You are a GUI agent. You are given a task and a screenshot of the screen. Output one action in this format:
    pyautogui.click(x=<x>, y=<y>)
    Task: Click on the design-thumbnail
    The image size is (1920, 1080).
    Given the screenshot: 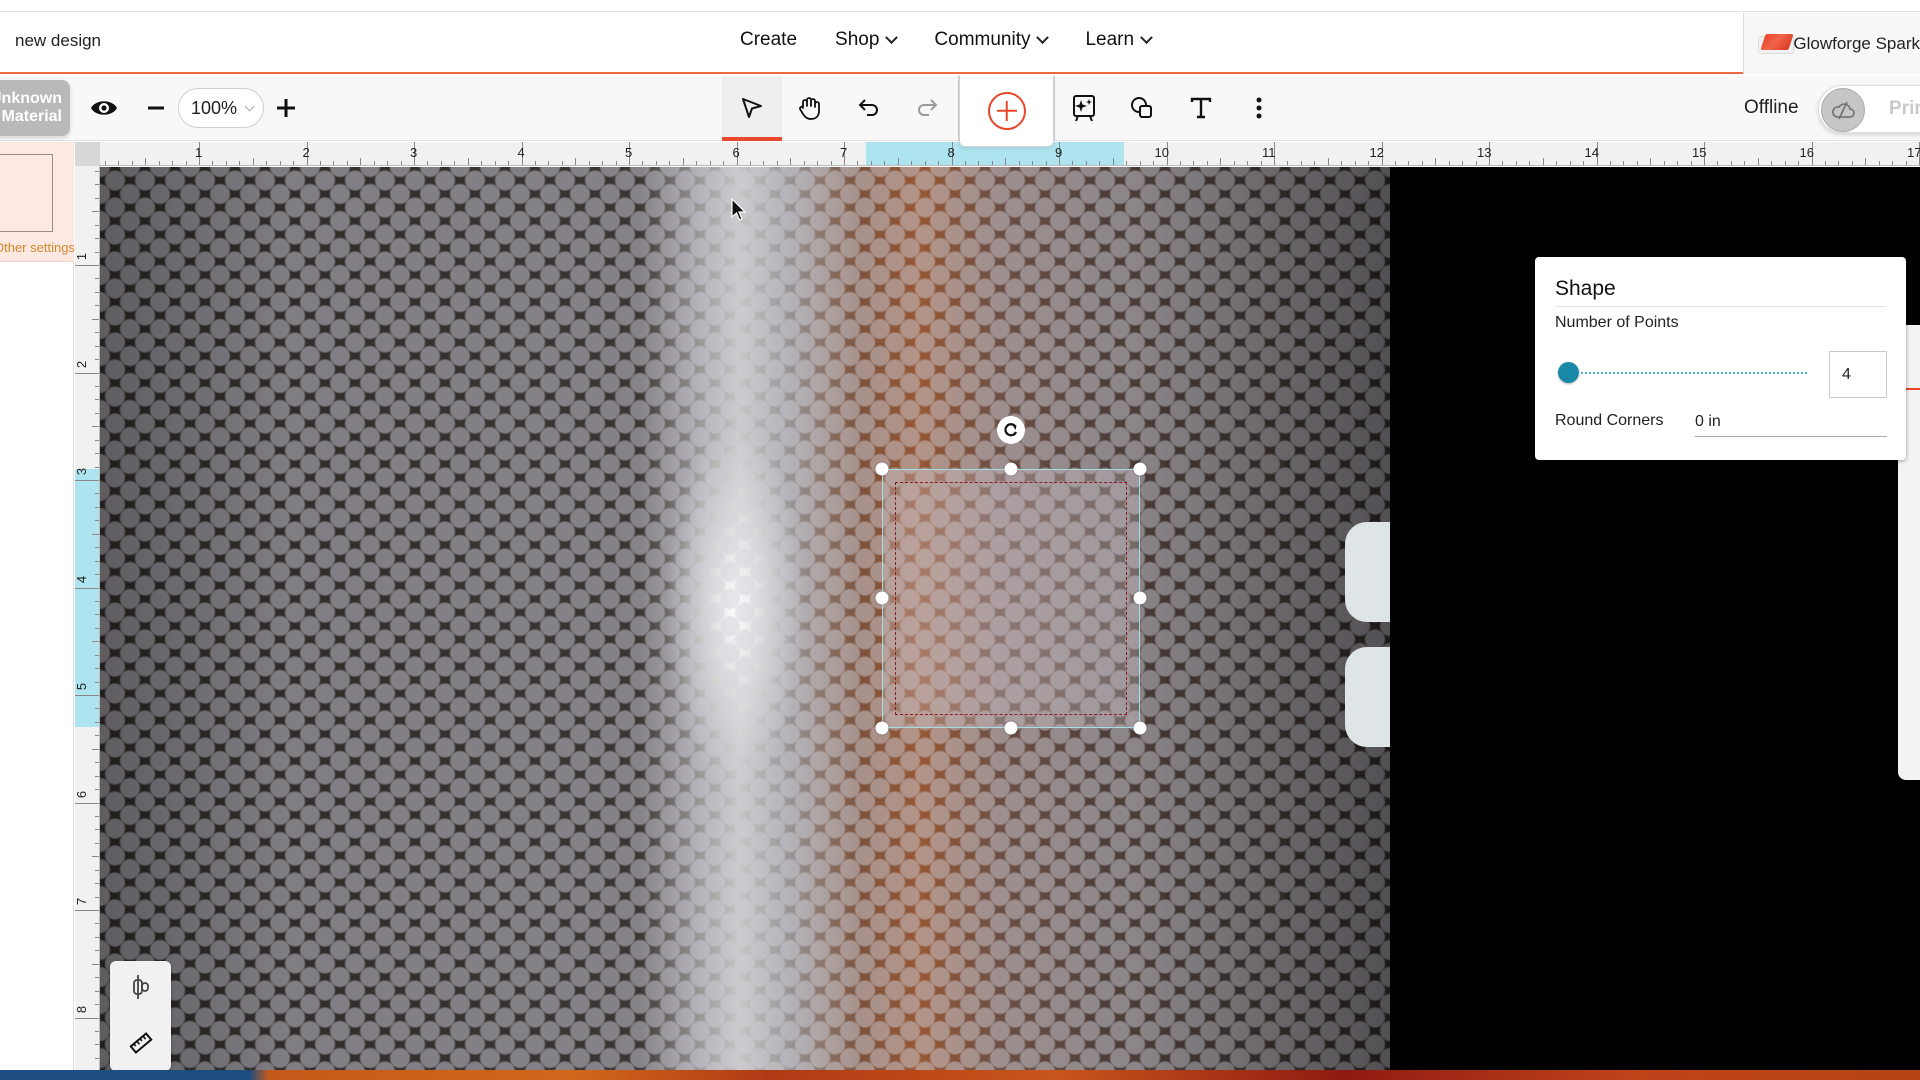 What is the action you would take?
    pyautogui.click(x=26, y=193)
    